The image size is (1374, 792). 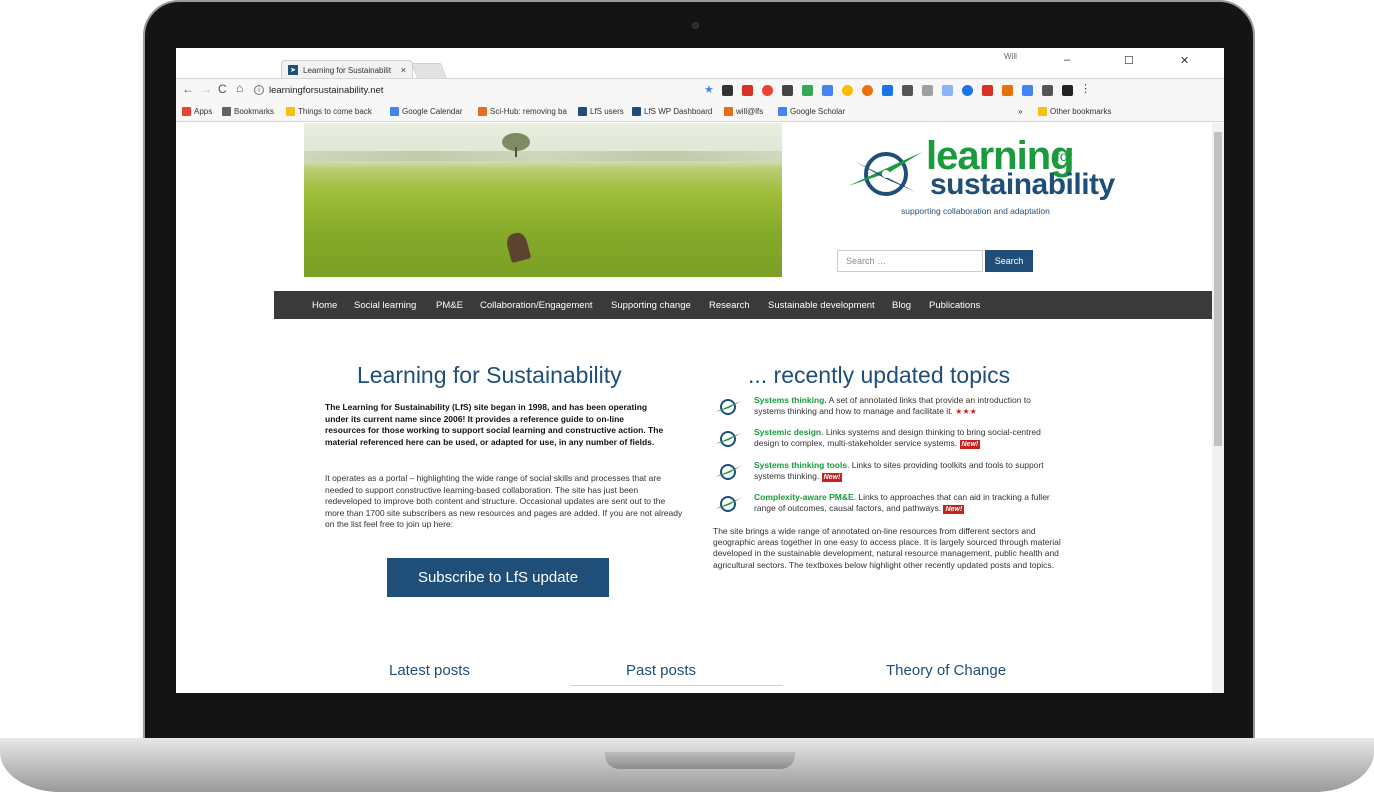 What do you see at coordinates (677, 685) in the screenshot?
I see `divider` at bounding box center [677, 685].